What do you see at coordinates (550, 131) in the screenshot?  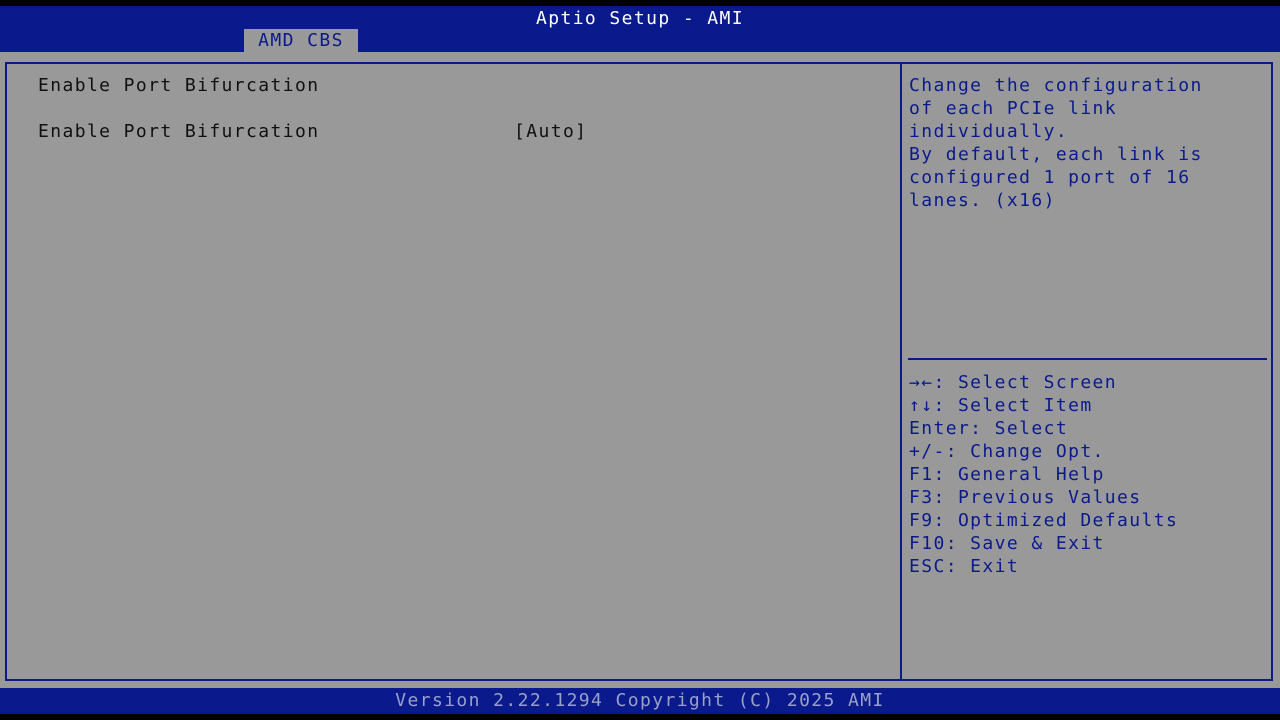 I see `option-enable-port-bifurcation-value: [Auto]` at bounding box center [550, 131].